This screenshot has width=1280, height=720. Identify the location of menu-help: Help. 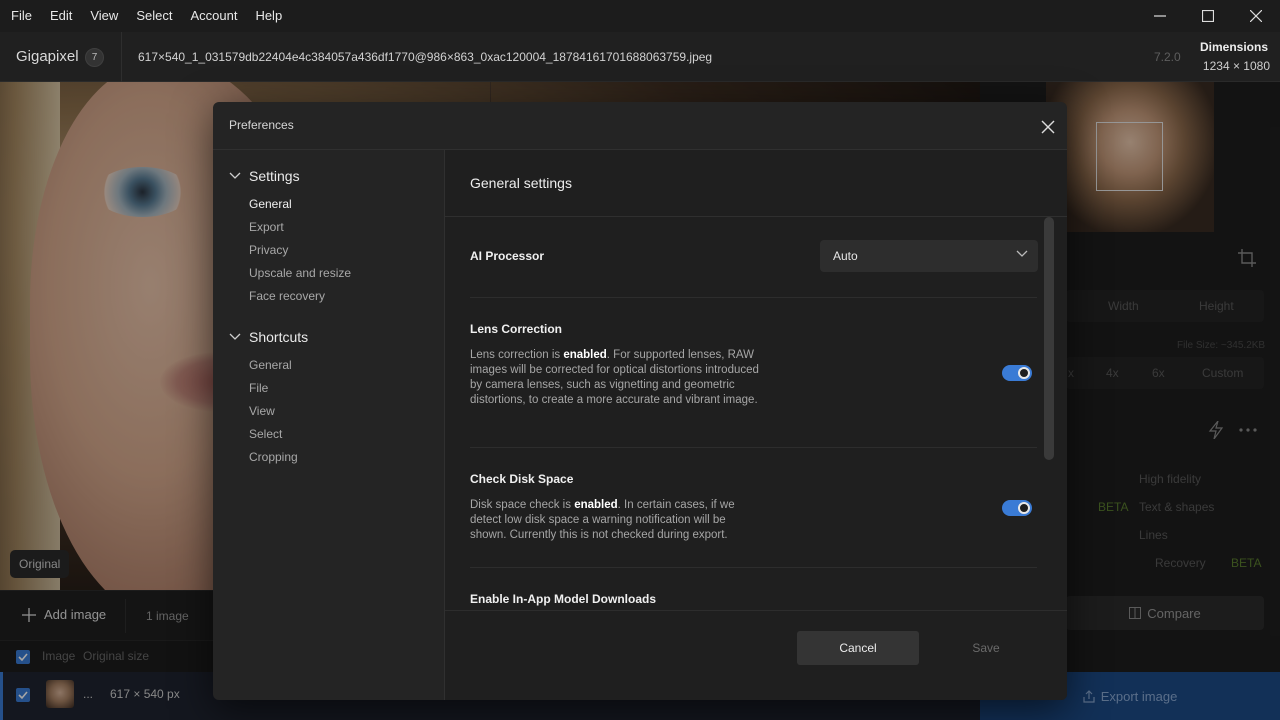
(268, 16).